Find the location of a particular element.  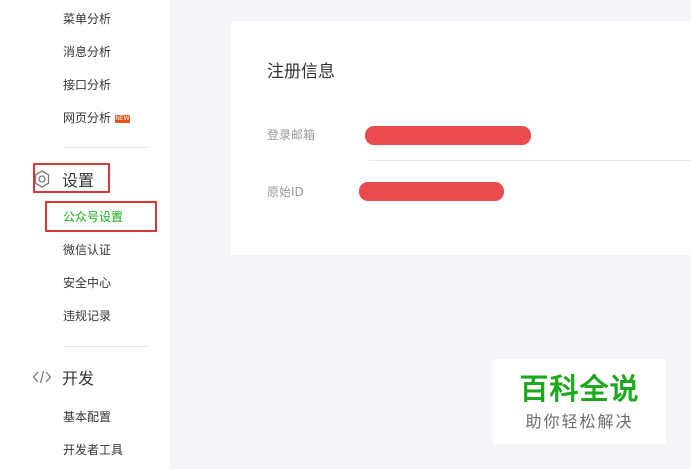

code-icon is located at coordinates (42, 377).